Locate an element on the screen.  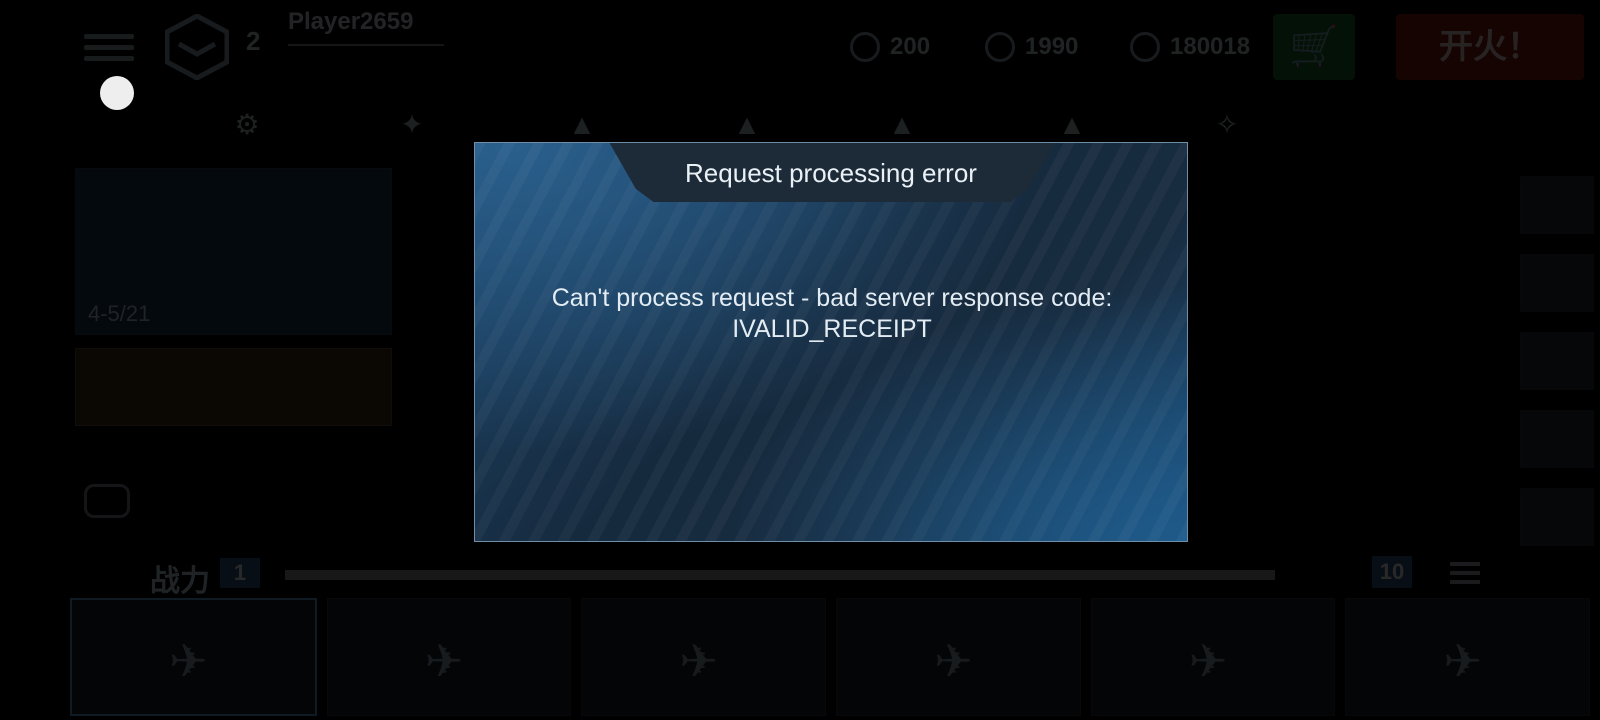
plane-icon: ✧ is located at coordinates (1227, 125).